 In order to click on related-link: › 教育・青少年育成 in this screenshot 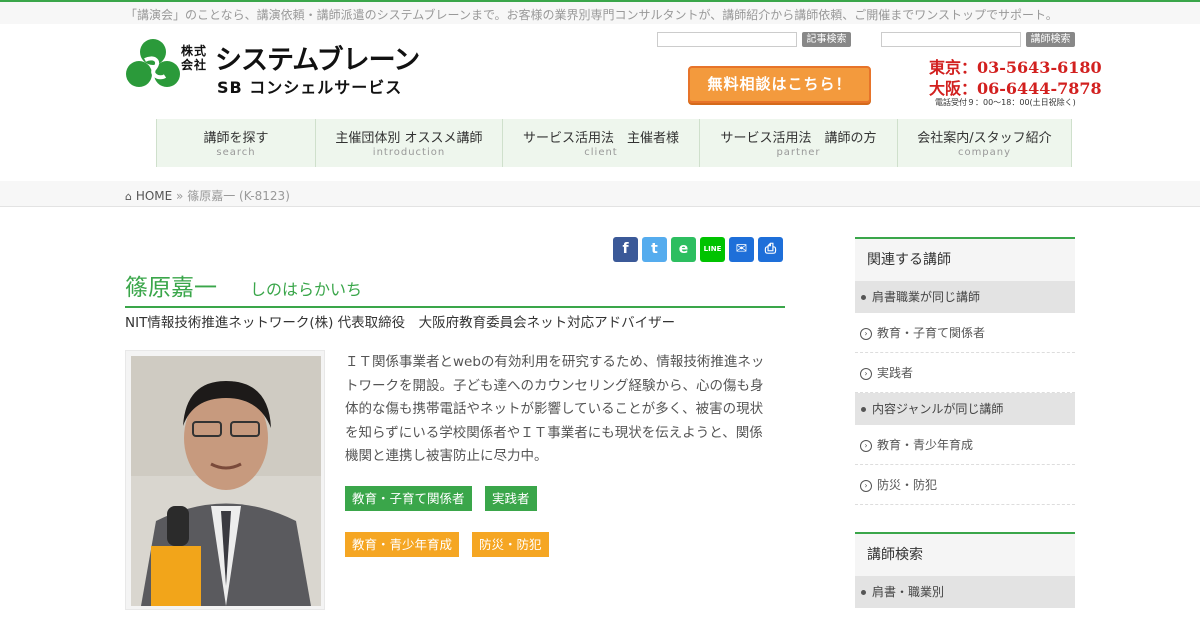, I will do `click(965, 445)`.